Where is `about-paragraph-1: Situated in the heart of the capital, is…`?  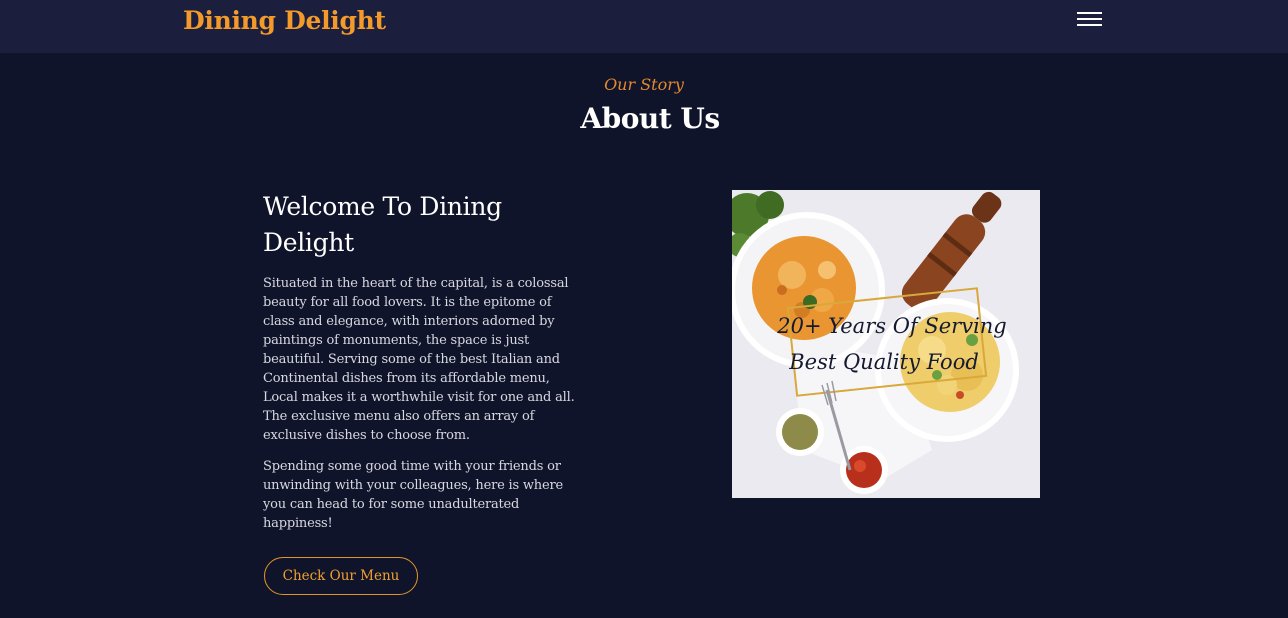
about-paragraph-1: Situated in the heart of the capital, is… is located at coordinates (419, 359).